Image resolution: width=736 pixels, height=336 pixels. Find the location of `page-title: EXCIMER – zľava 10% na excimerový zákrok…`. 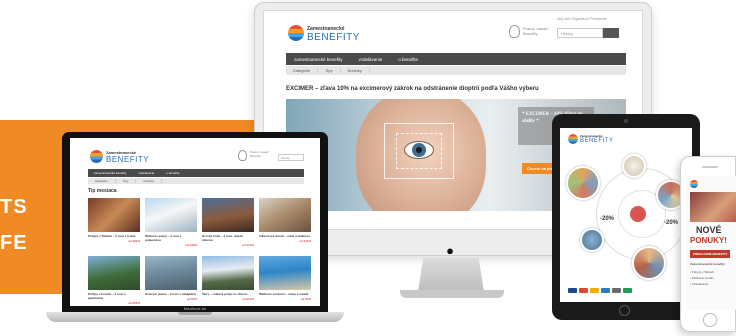

page-title: EXCIMER – zľava 10% na excimerový zákrok… is located at coordinates (412, 89).